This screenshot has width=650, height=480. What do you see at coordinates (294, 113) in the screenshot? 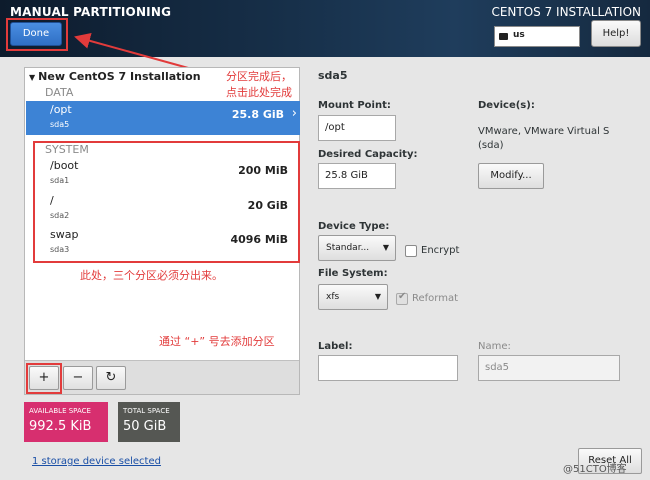
I see `chevron-right-icon: ›` at bounding box center [294, 113].